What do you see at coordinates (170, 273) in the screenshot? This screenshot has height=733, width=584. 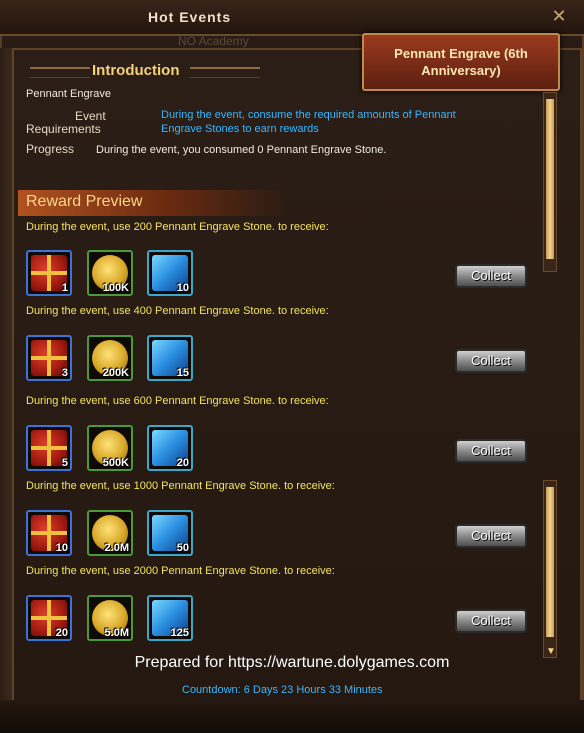 I see `crystal-icon: 10` at bounding box center [170, 273].